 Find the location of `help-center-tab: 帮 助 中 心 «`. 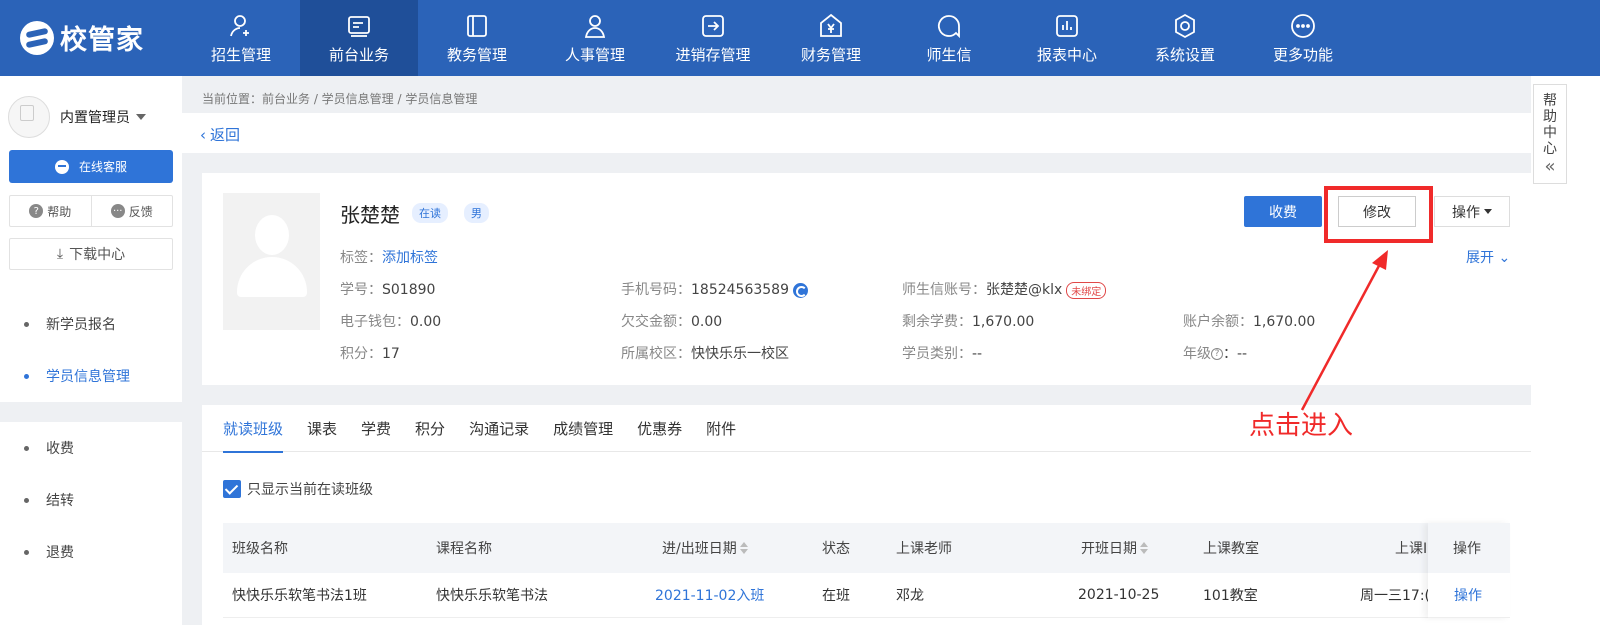

help-center-tab: 帮 助 中 心 « is located at coordinates (1550, 134).